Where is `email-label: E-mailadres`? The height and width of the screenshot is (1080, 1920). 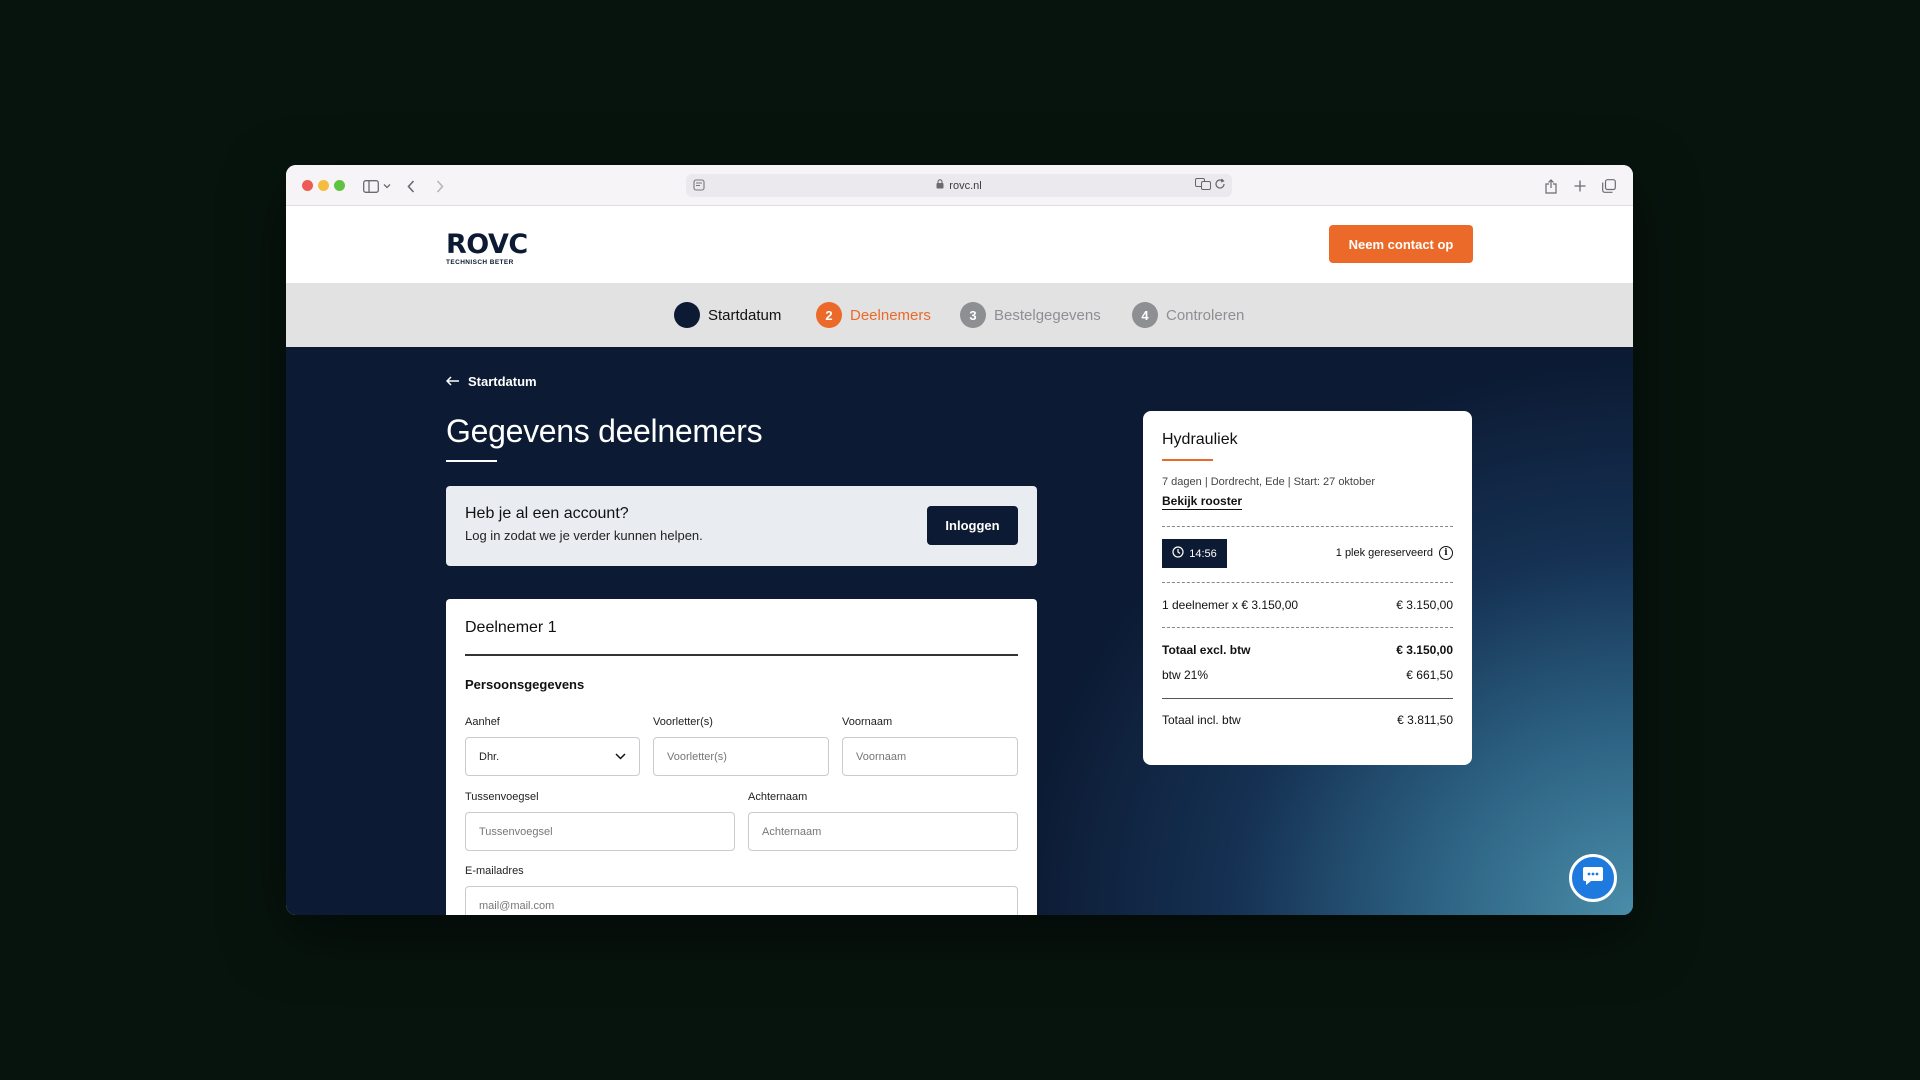 email-label: E-mailadres is located at coordinates (494, 871).